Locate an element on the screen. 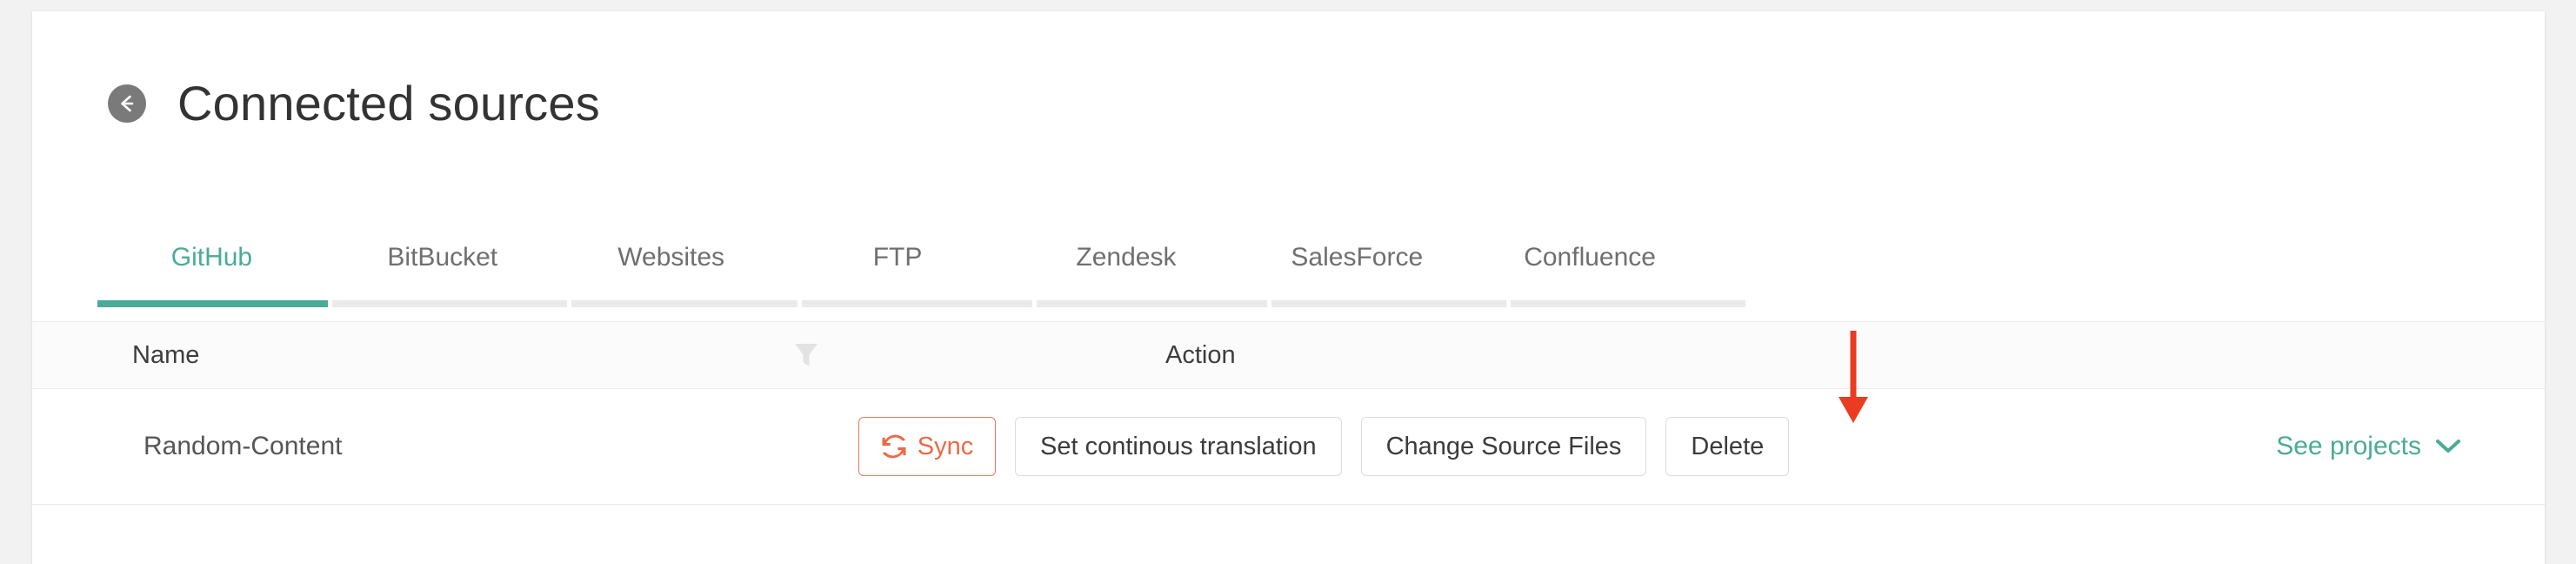 The width and height of the screenshot is (2576, 564). filter-funnel-icon is located at coordinates (806, 355).